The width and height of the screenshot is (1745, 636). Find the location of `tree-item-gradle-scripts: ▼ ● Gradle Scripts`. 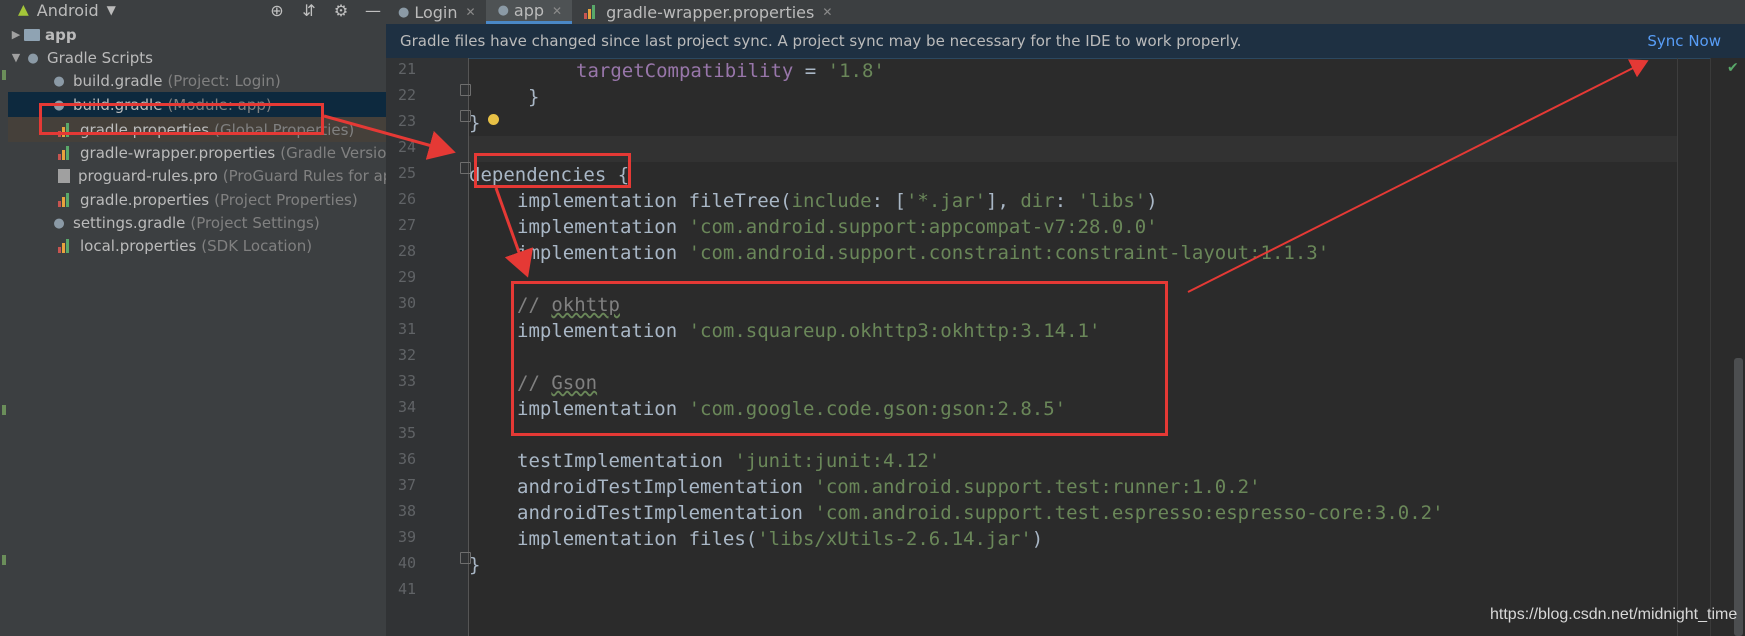

tree-item-gradle-scripts: ▼ ● Gradle Scripts is located at coordinates (197, 57).